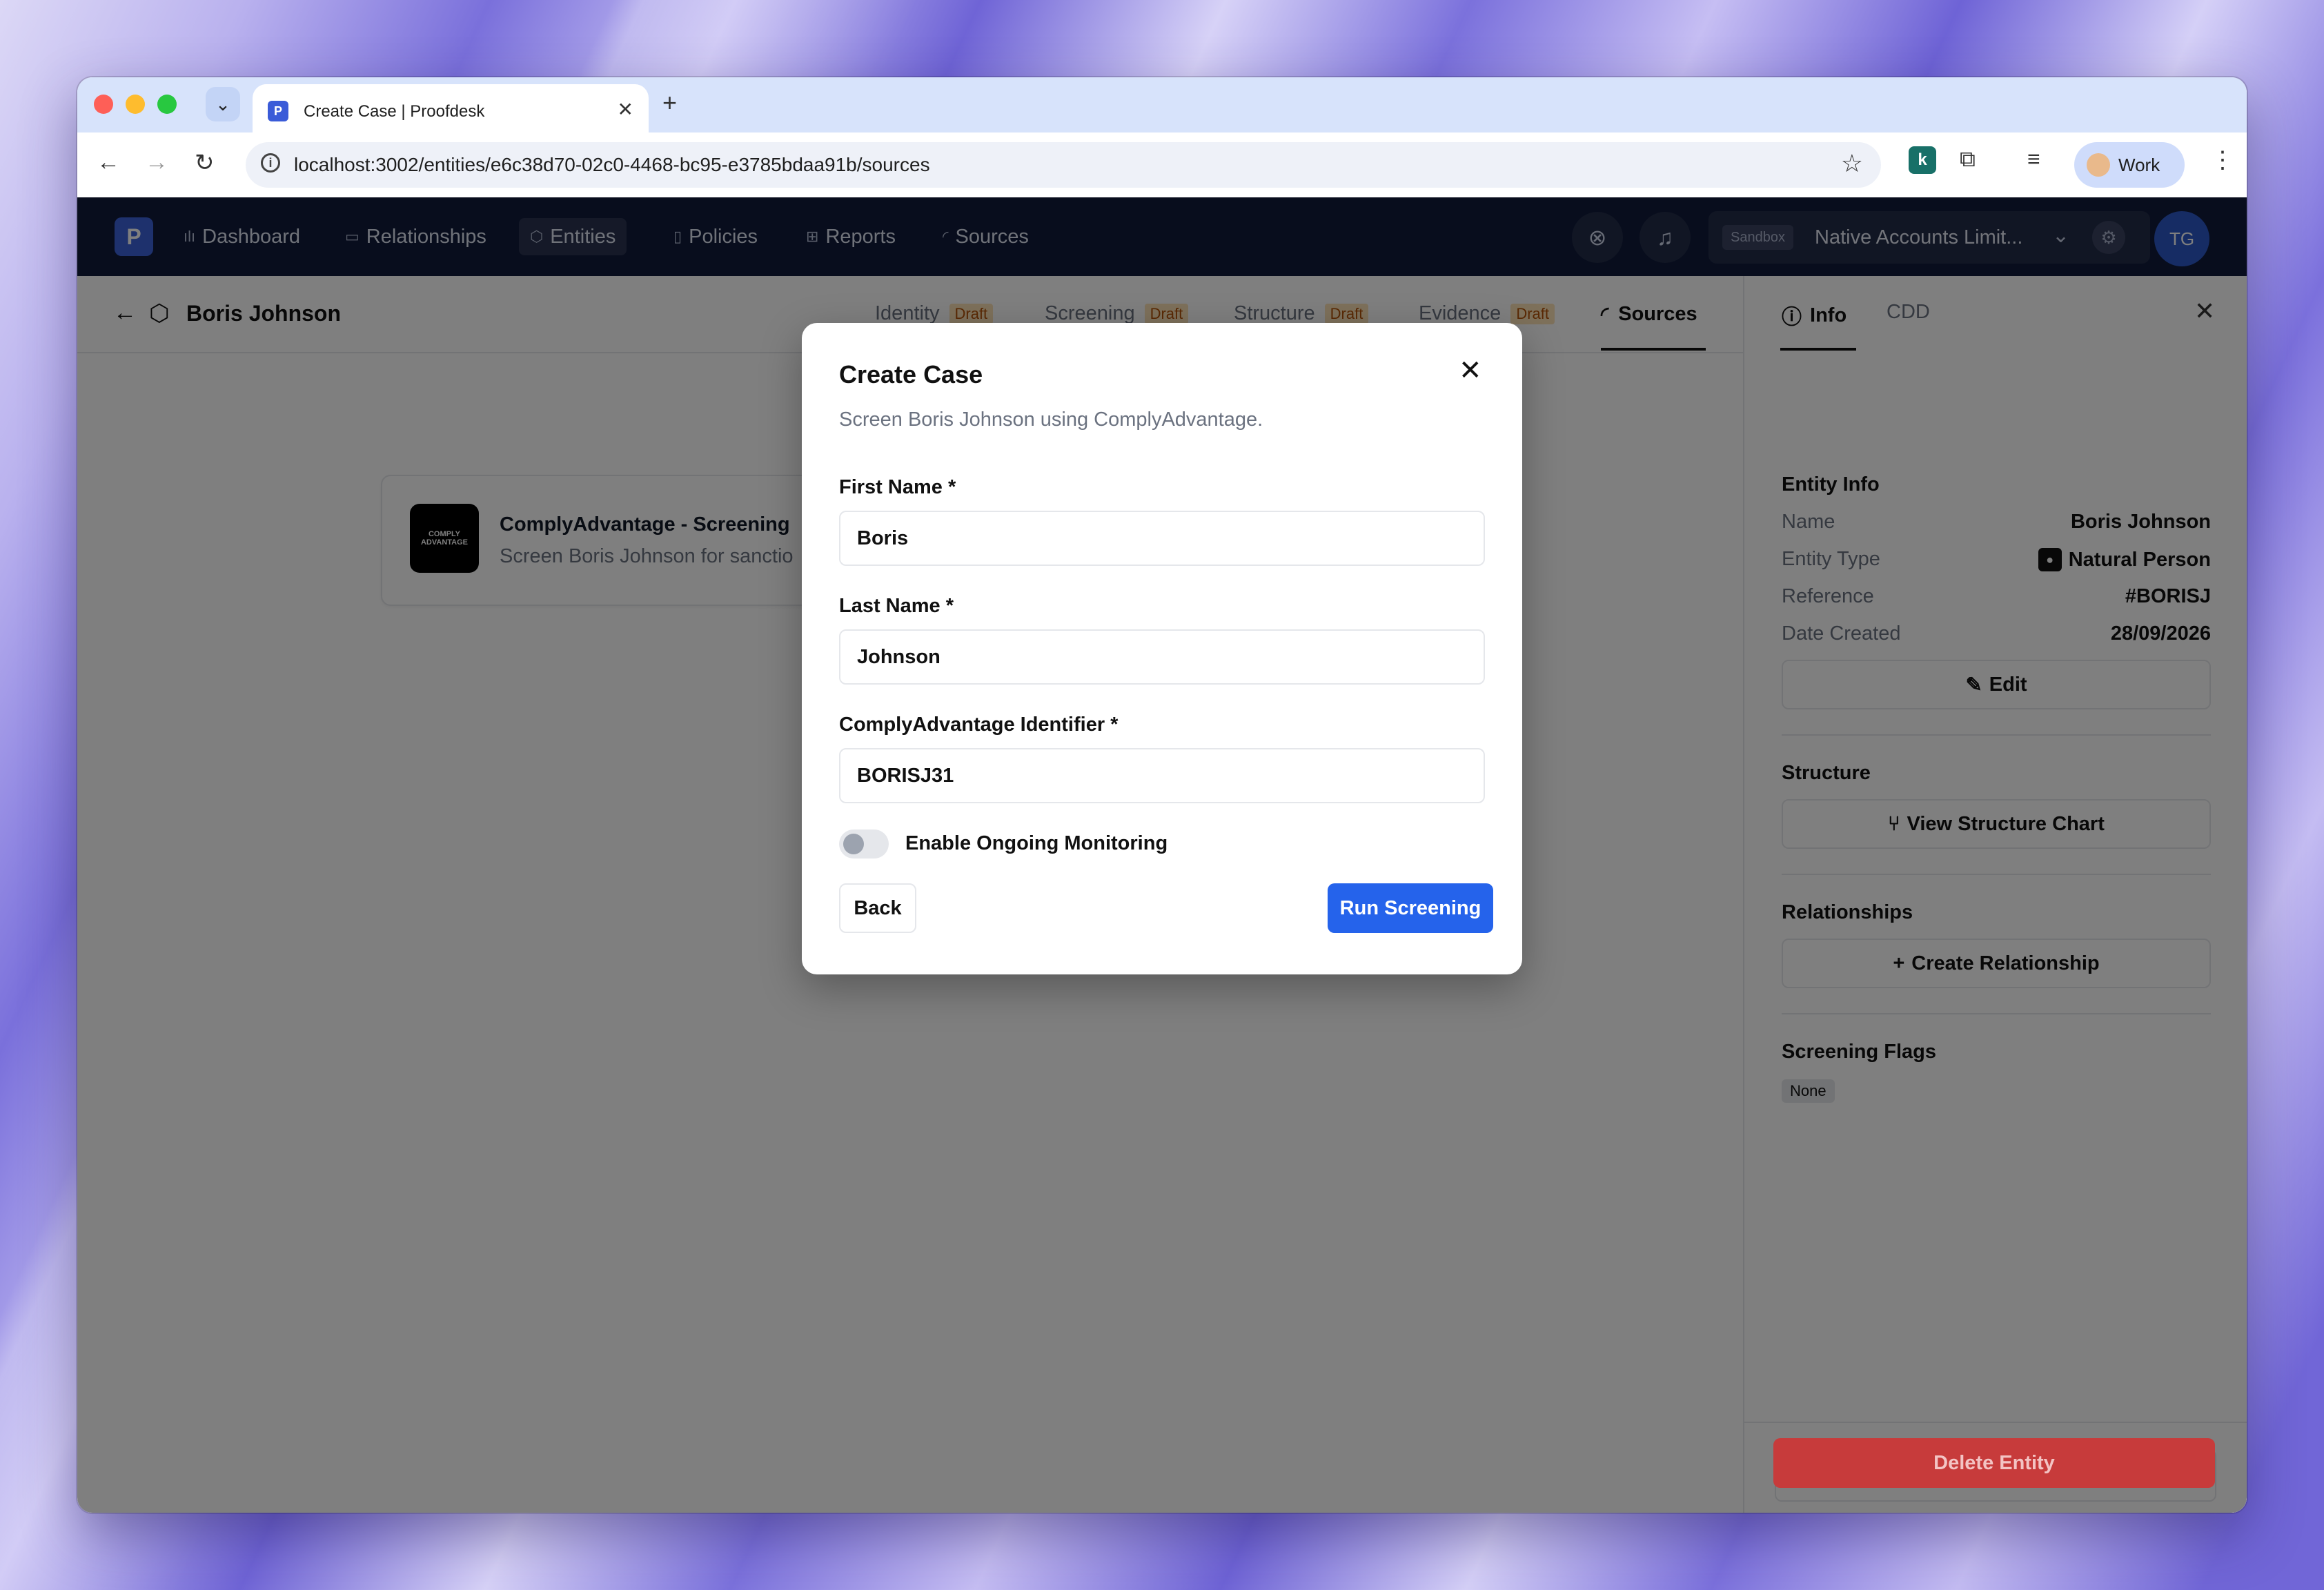 This screenshot has height=1590, width=2324. Describe the element at coordinates (223, 104) in the screenshot. I see `tab-search-chevron-icon: ⌄` at that location.